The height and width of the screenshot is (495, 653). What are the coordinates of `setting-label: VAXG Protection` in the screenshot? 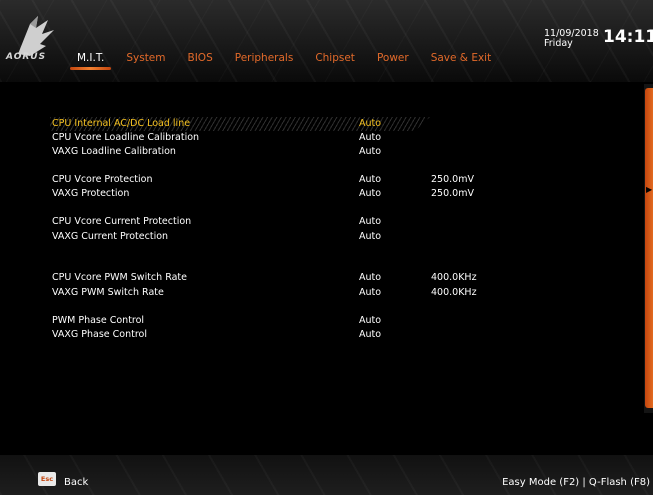 It's located at (91, 193).